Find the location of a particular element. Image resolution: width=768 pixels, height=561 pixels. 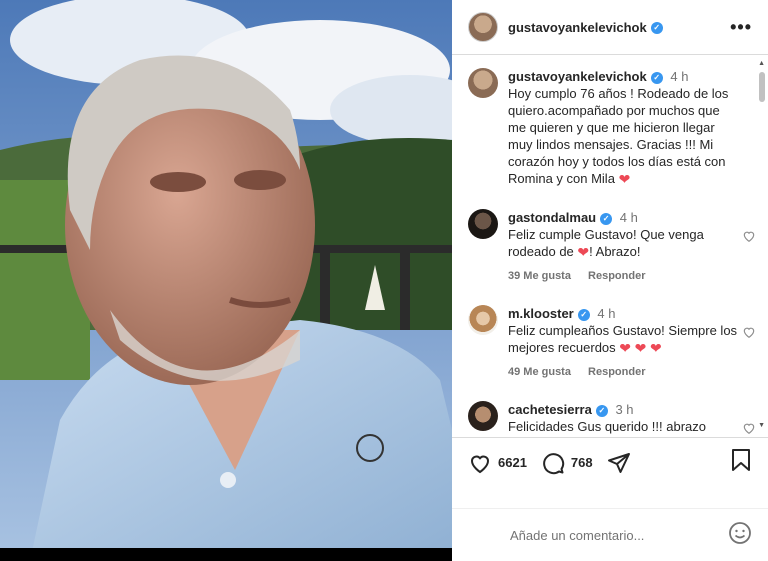

comment-icon is located at coordinates (553, 463).